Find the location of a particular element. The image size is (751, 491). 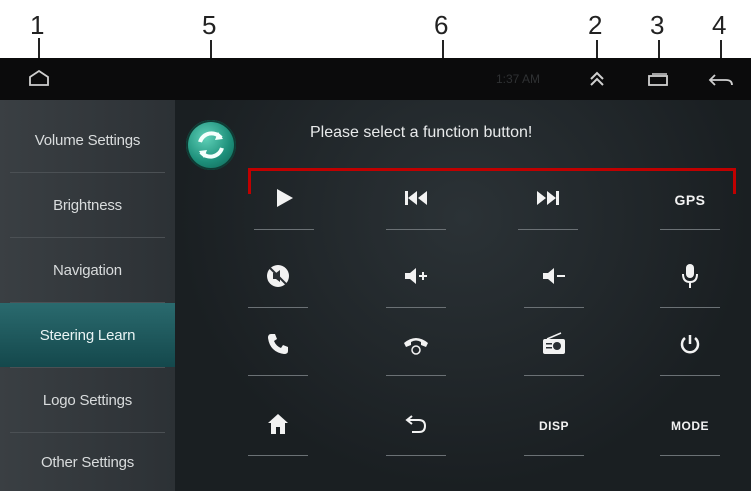

recent-apps-icon is located at coordinates (658, 82).